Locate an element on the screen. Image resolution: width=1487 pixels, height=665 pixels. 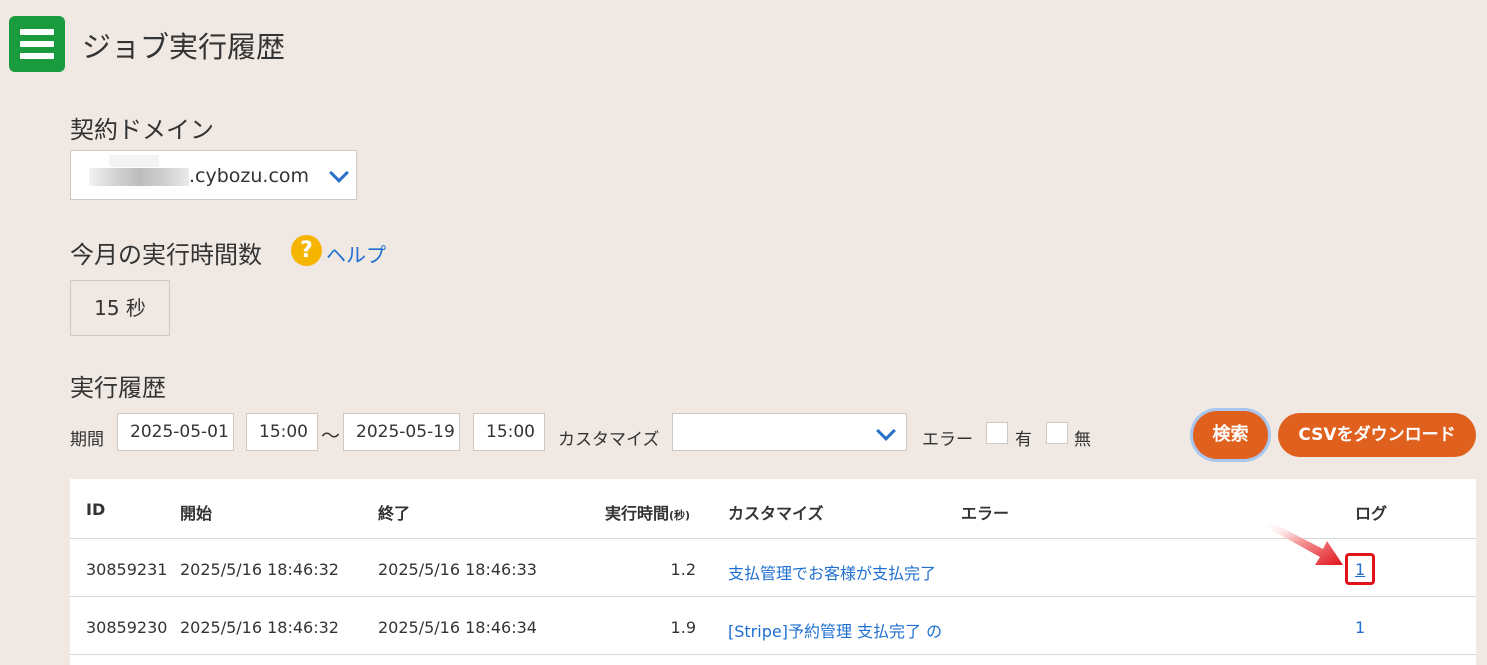
row-id: 30859230 is located at coordinates (127, 627).